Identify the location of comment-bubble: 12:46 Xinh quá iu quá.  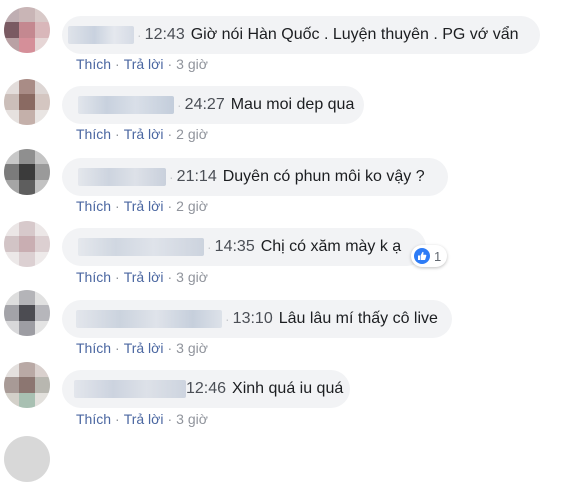
(206, 389).